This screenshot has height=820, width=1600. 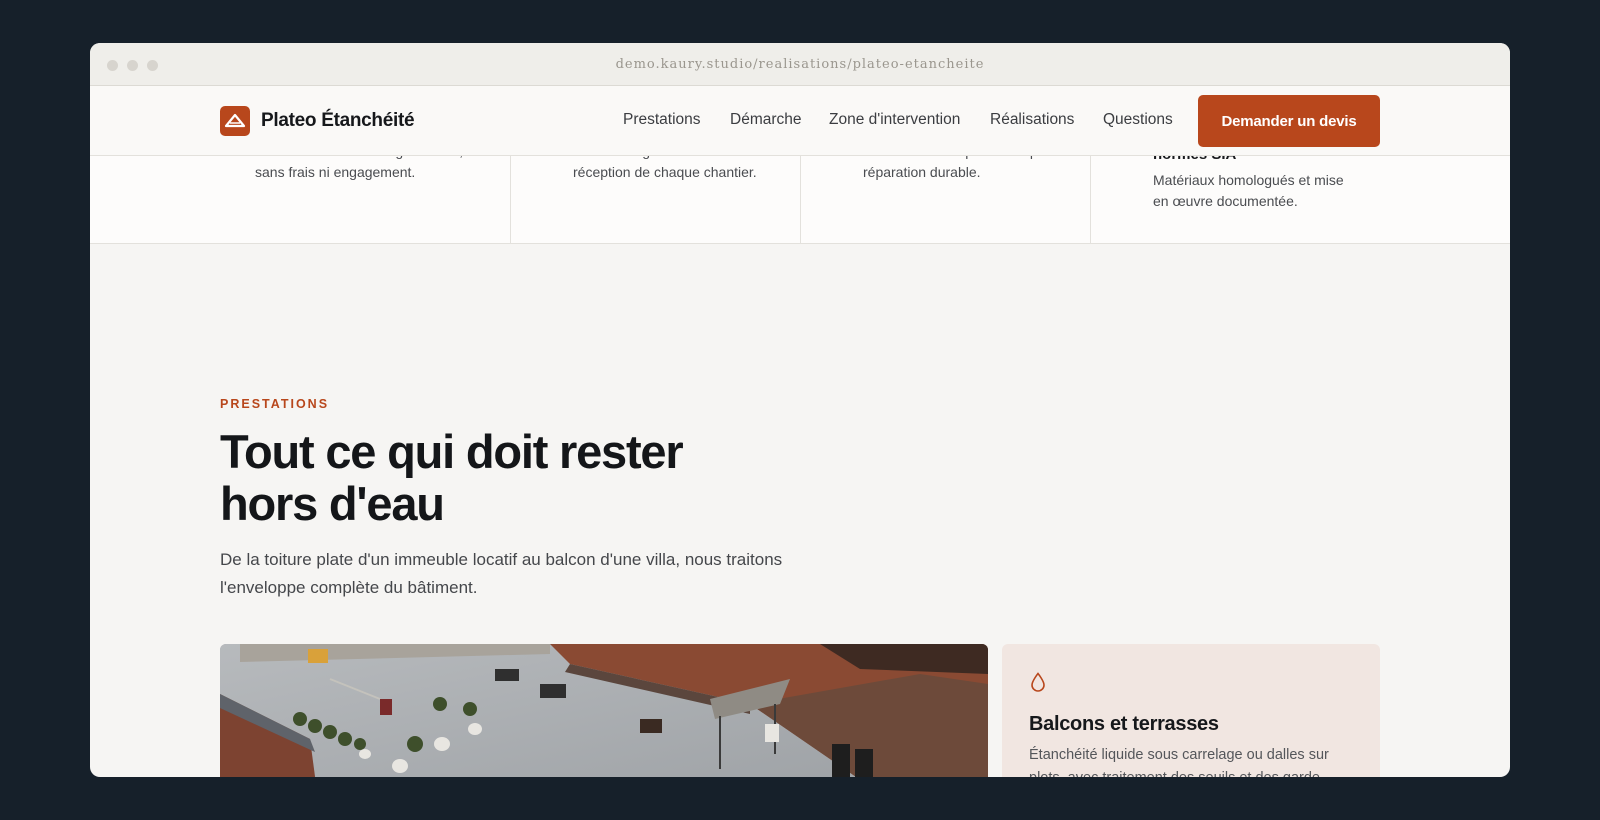 I want to click on nav-questions: Questions, so click(x=1138, y=120).